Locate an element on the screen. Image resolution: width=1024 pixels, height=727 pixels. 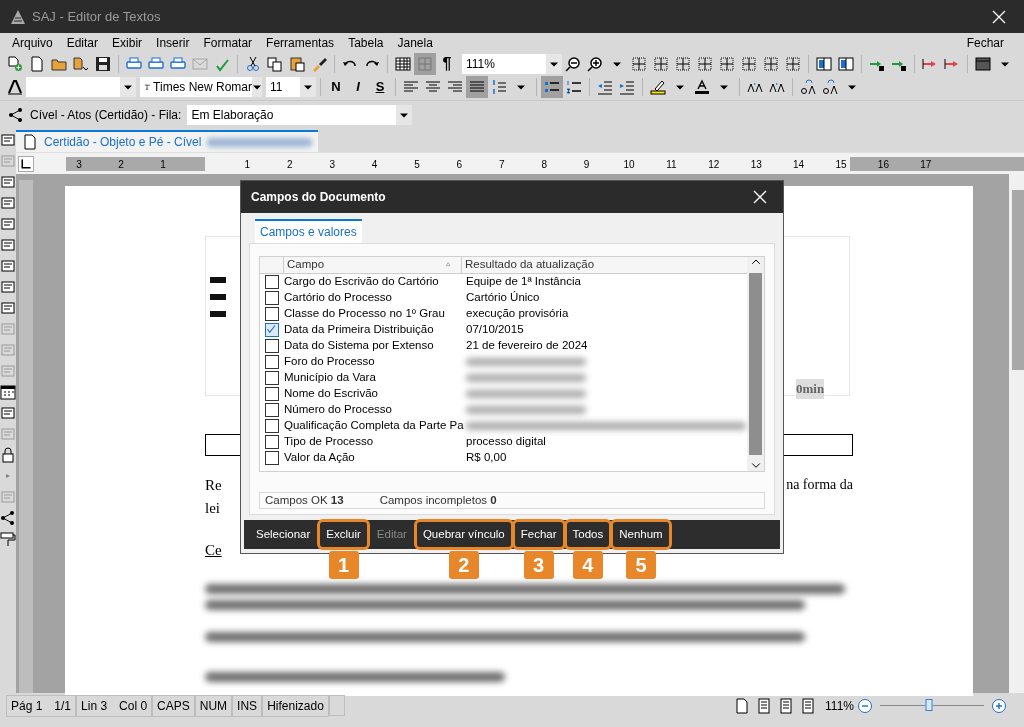
font-combo: Times New Romar is located at coordinates (201, 86).